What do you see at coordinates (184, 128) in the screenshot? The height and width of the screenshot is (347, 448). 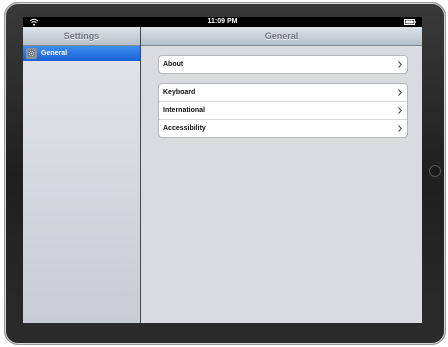 I see `row-label: Accessibility` at bounding box center [184, 128].